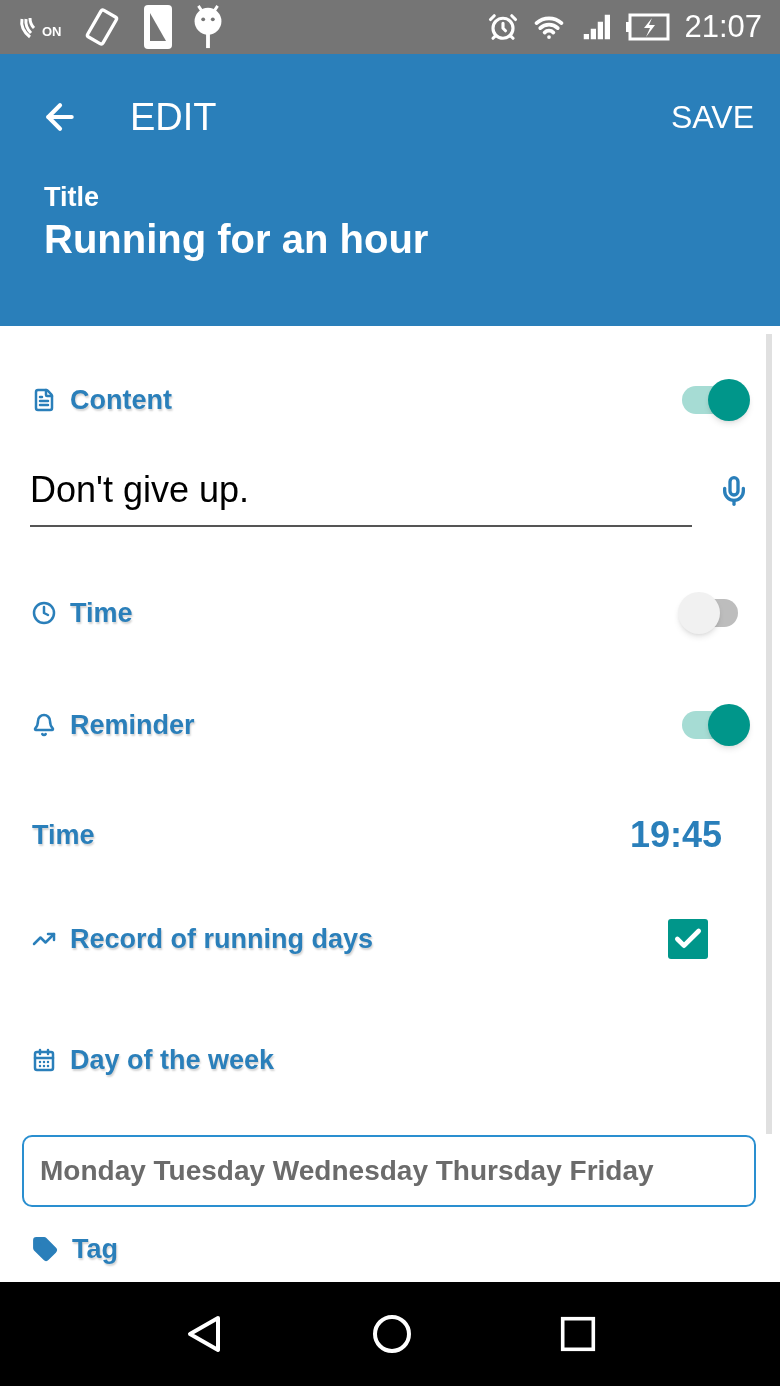  What do you see at coordinates (121, 400) in the screenshot?
I see `content-label: Content` at bounding box center [121, 400].